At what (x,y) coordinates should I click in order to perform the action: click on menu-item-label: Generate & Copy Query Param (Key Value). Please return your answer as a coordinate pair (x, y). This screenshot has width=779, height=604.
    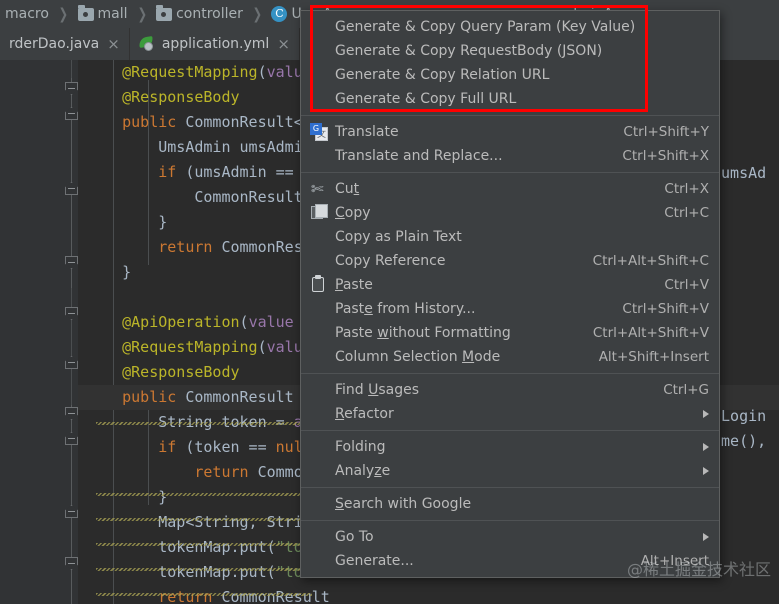
    Looking at the image, I should click on (485, 27).